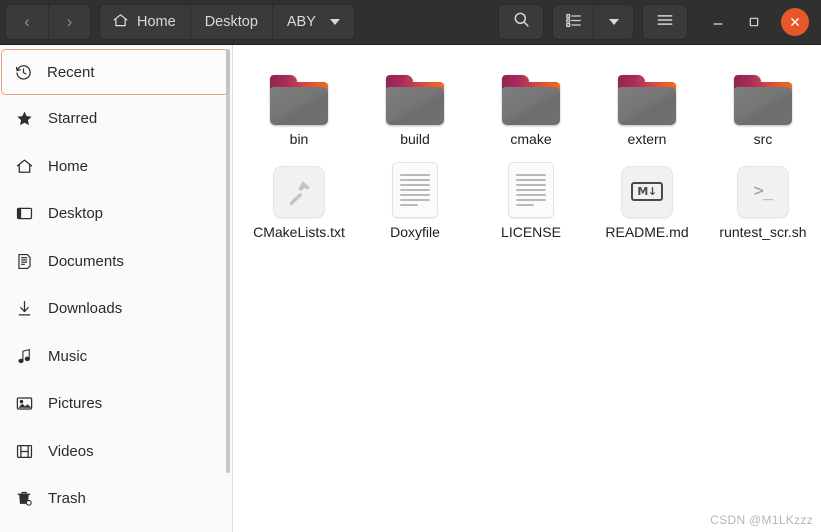 The height and width of the screenshot is (532, 821). What do you see at coordinates (115, 72) in the screenshot?
I see `sidebar-item-recent: Recent` at bounding box center [115, 72].